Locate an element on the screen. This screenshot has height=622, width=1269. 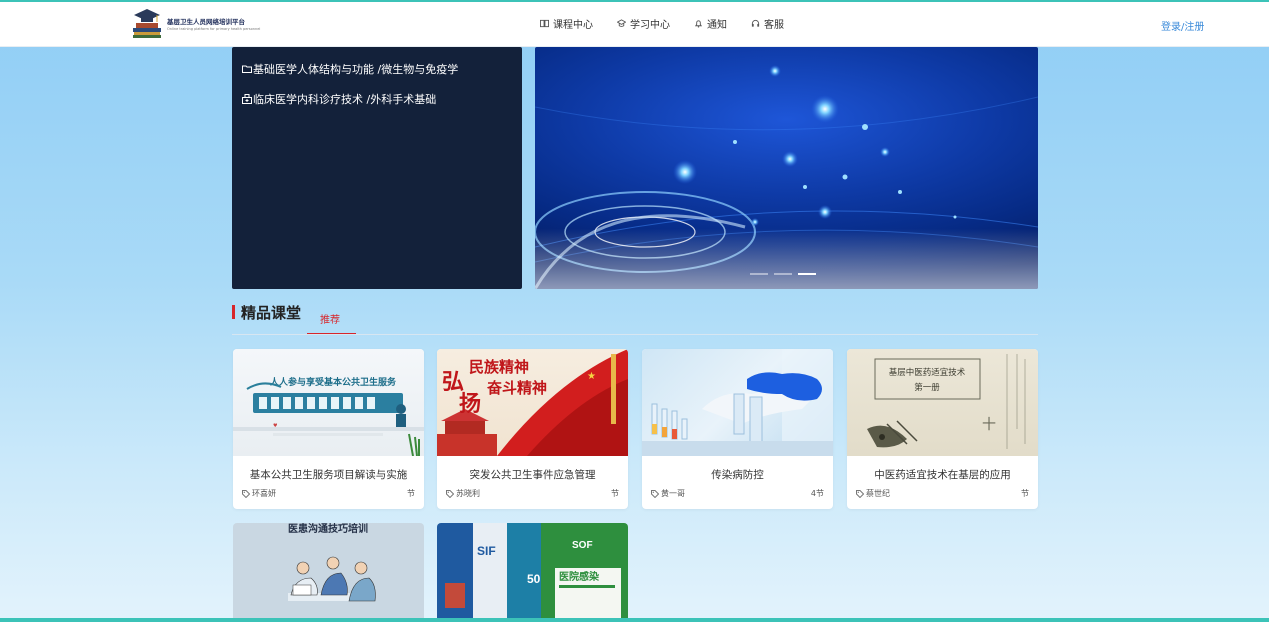
course-title: 中医药适宜技术在基层的应用 is located at coordinates (942, 475).